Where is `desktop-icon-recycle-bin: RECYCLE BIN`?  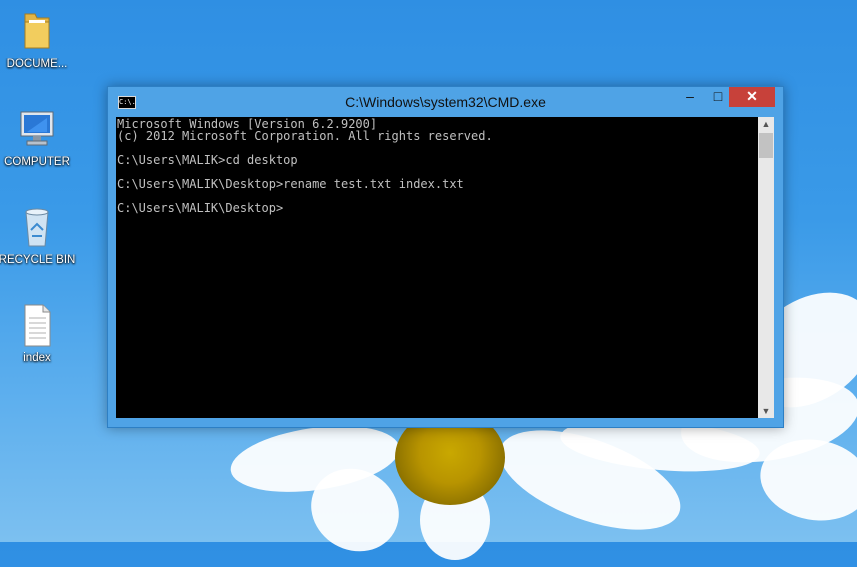
desktop-icon-recycle-bin: RECYCLE BIN is located at coordinates (38, 235).